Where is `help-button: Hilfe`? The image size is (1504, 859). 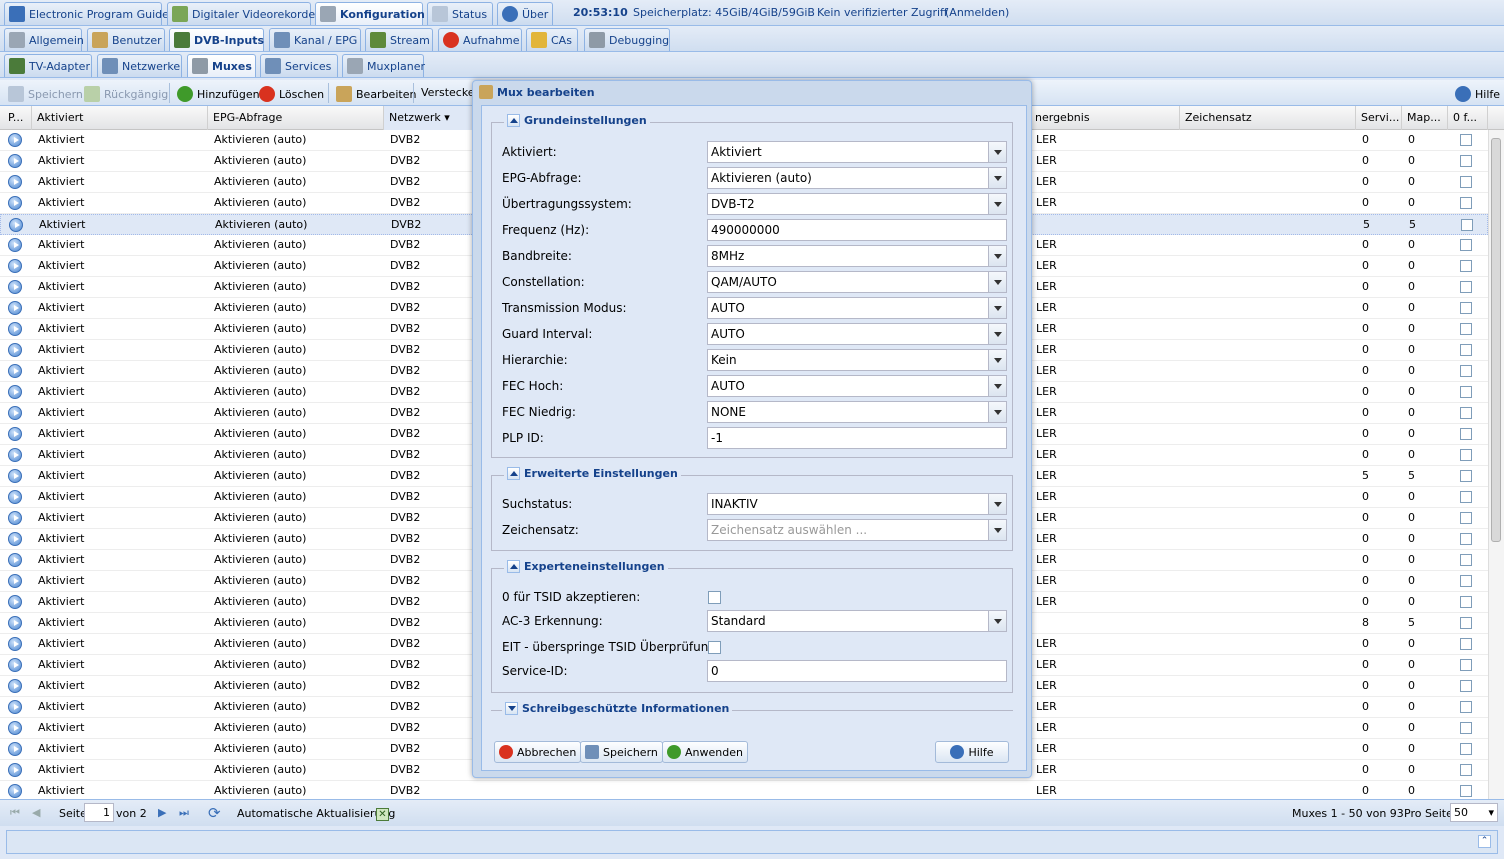 help-button: Hilfe is located at coordinates (1477, 94).